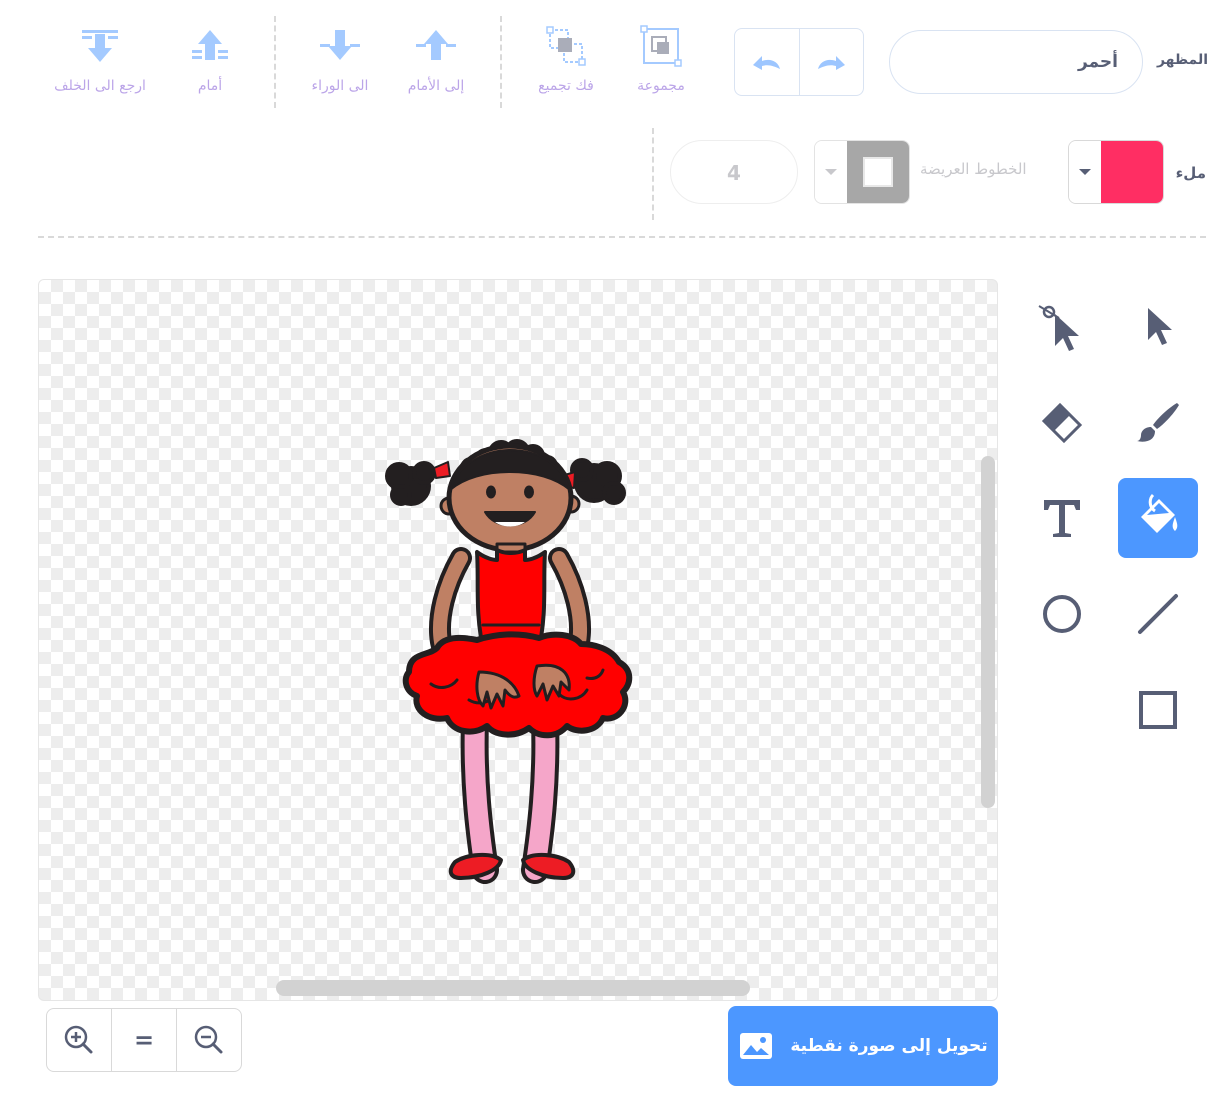 This screenshot has width=1226, height=1106. I want to click on outline-color-picker, so click(862, 172).